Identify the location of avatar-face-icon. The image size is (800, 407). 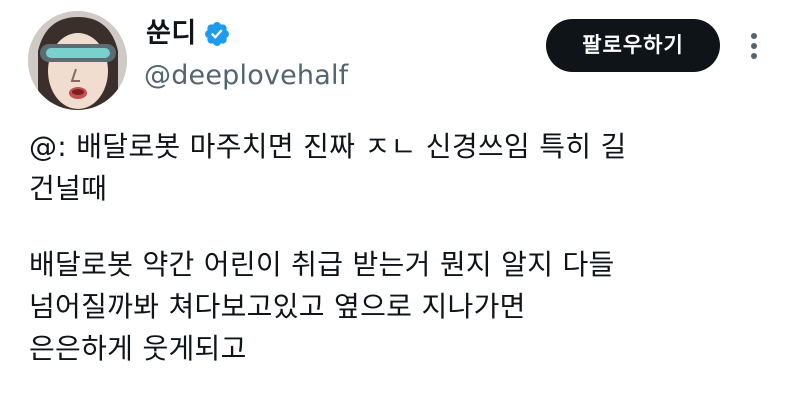
(77, 60).